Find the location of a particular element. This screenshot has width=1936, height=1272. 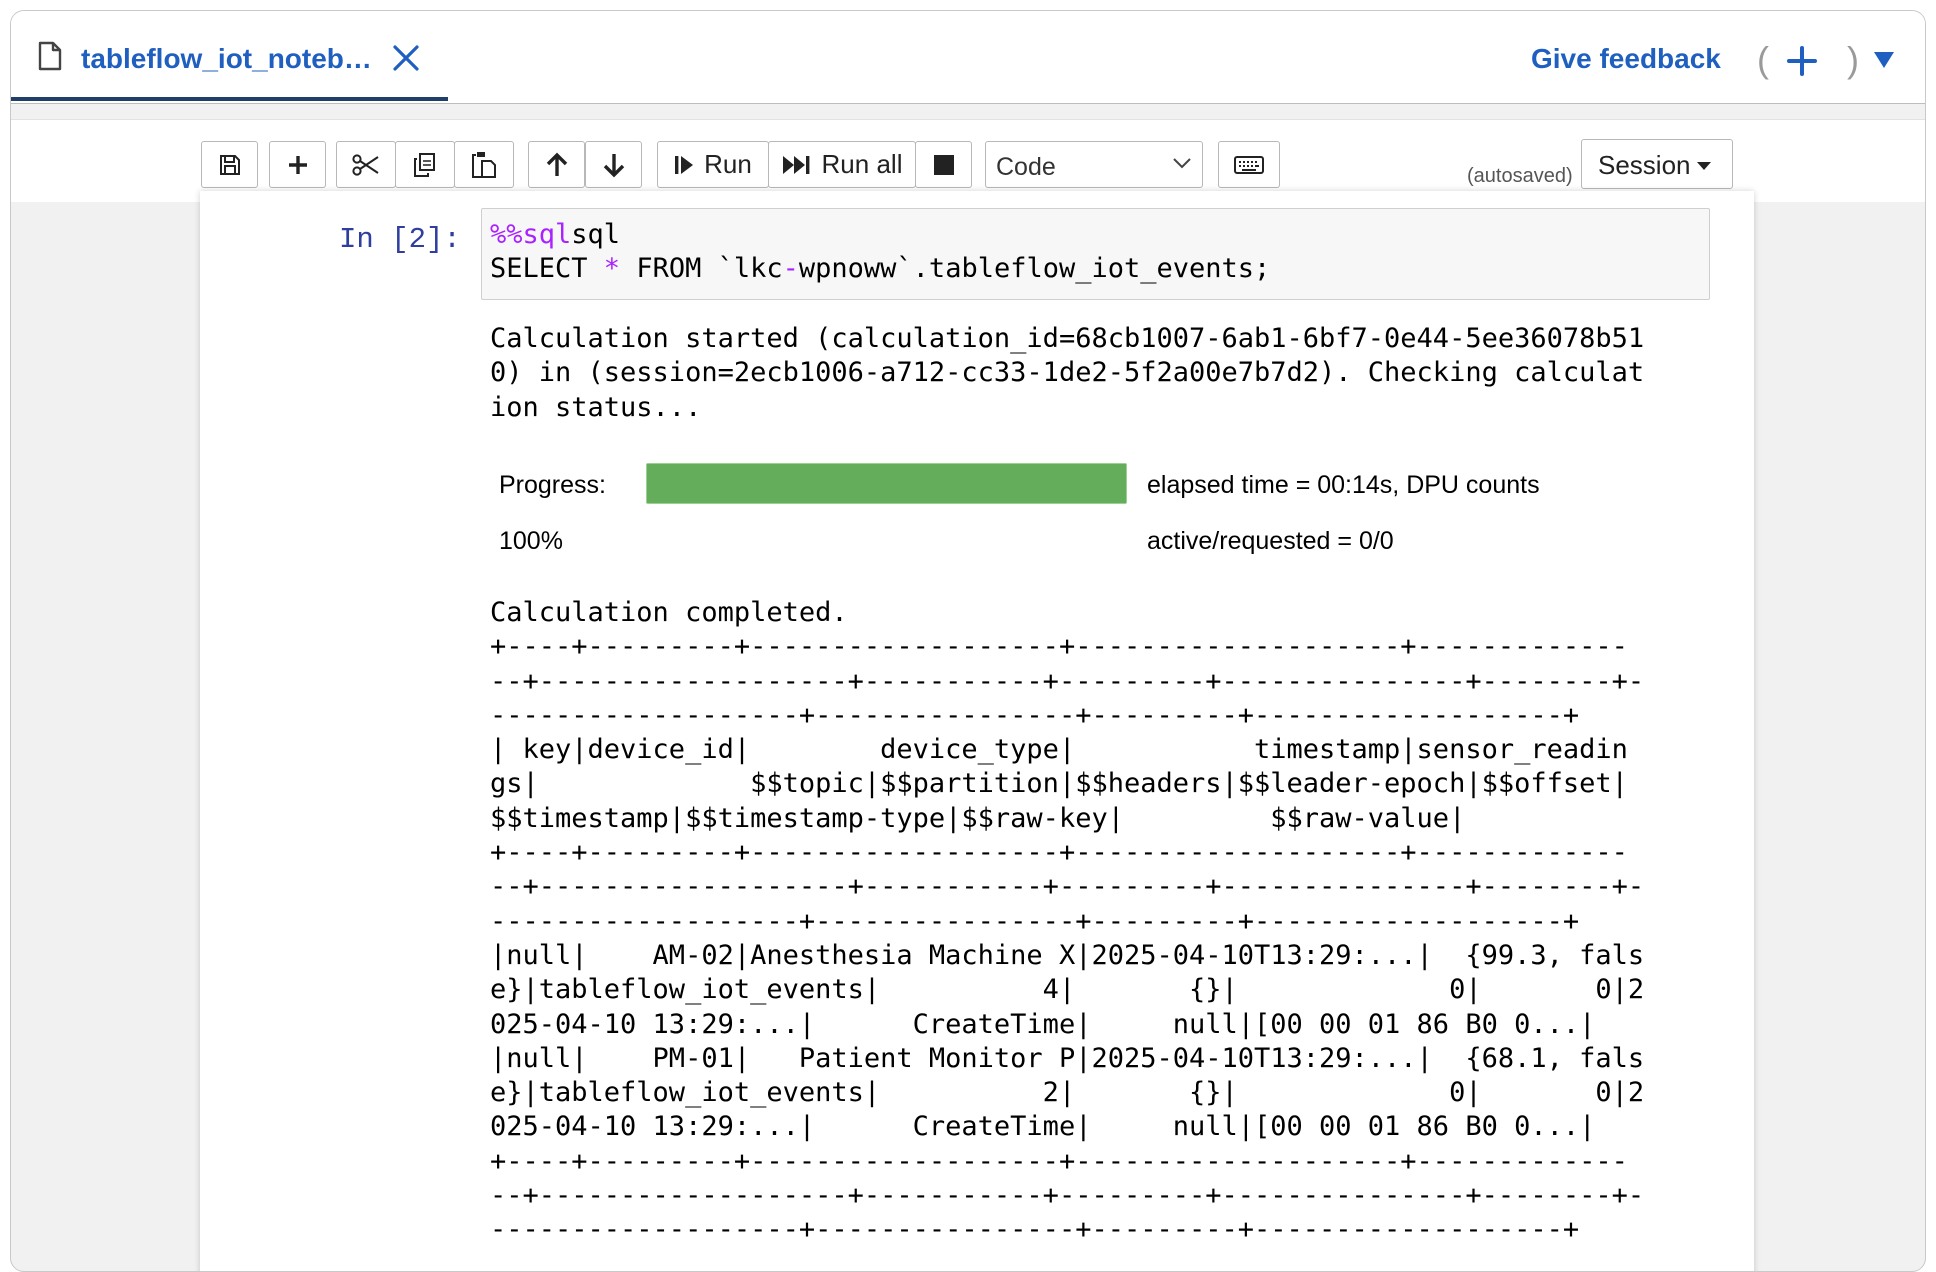

run-button: Run is located at coordinates (713, 164).